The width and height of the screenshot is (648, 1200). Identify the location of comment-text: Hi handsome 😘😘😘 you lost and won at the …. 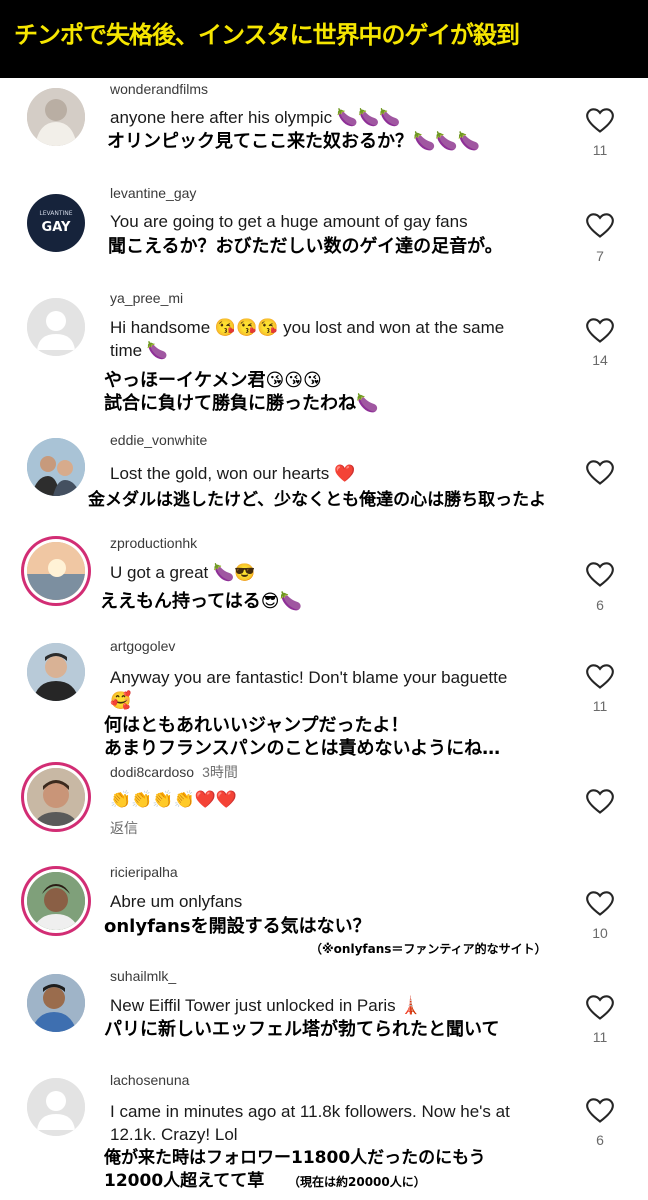
(307, 339).